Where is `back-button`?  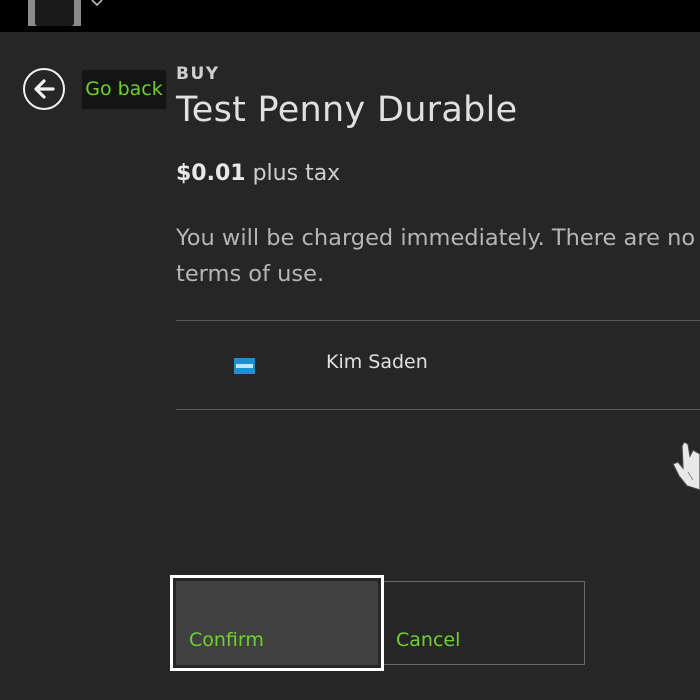 back-button is located at coordinates (44, 89).